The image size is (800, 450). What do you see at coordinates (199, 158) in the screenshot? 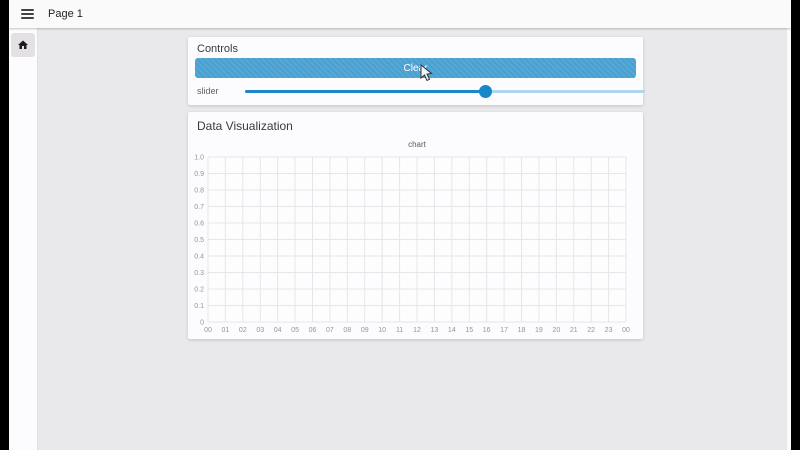
I see `y-tick-label: 1.0` at bounding box center [199, 158].